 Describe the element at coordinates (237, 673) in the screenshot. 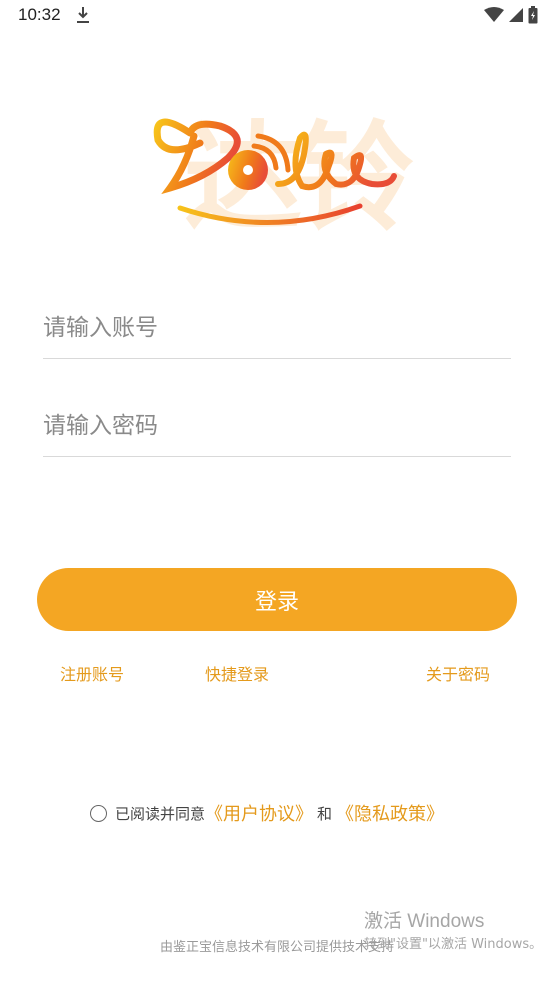

I see `quick-login-link: 快捷登录` at that location.